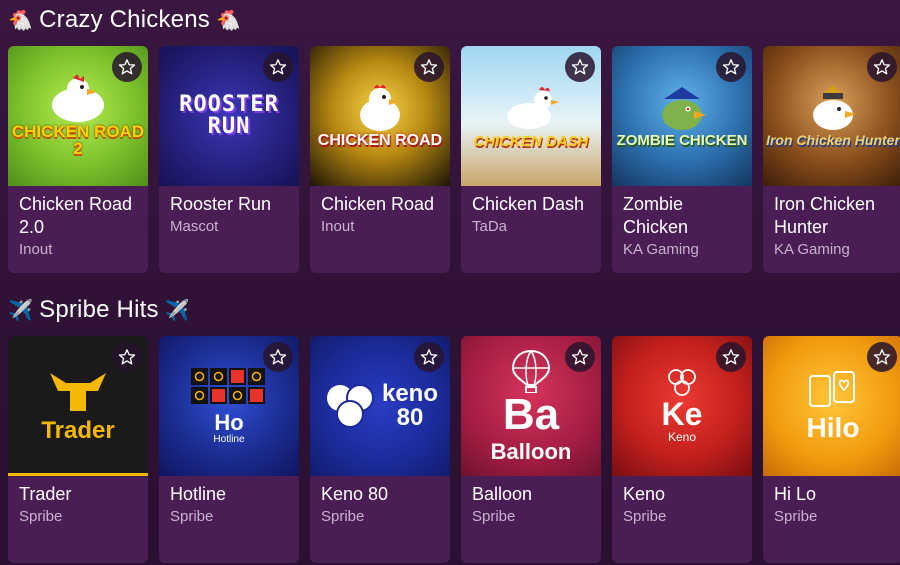 The height and width of the screenshot is (565, 900). Describe the element at coordinates (124, 19) in the screenshot. I see `section-title-text: Crazy Chickens` at that location.